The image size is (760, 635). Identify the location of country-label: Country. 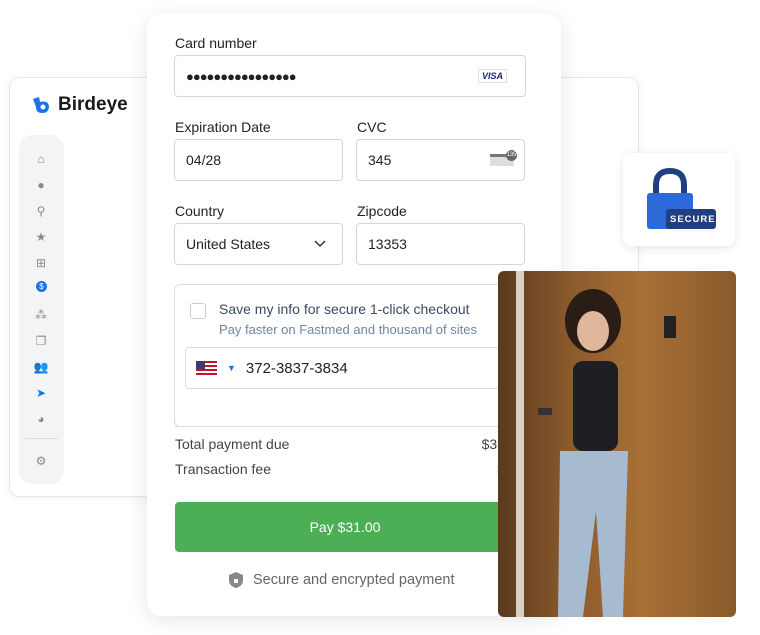
(200, 211).